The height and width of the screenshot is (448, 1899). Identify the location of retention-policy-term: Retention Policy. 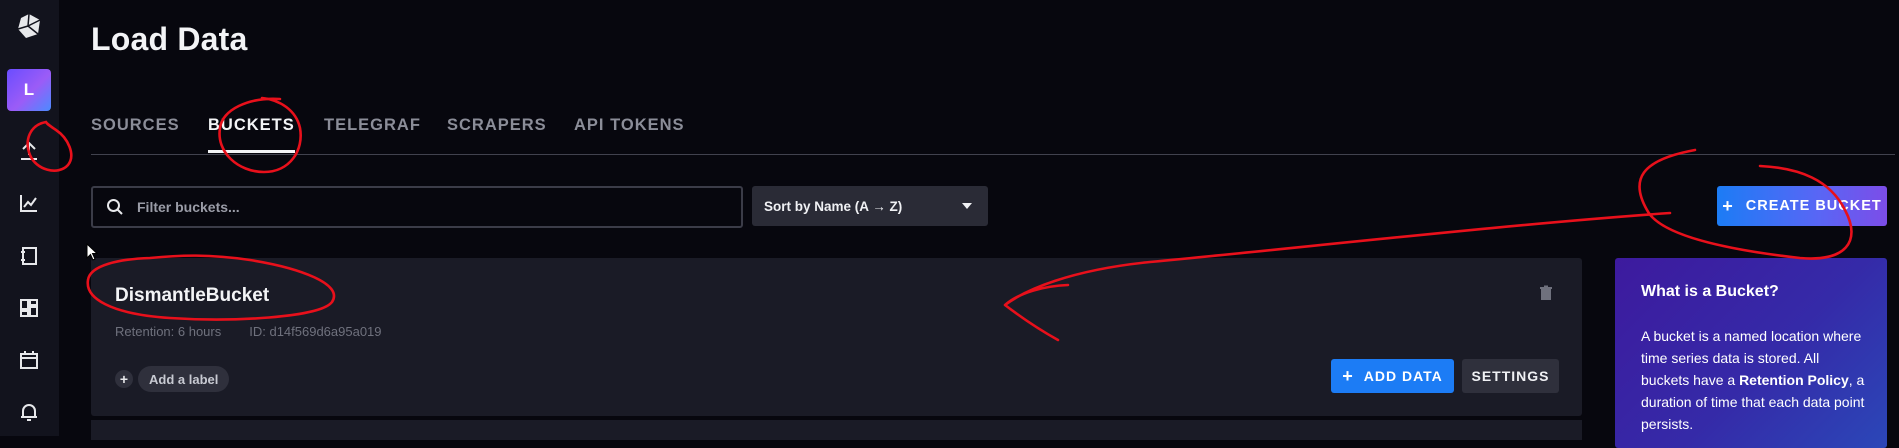
(1794, 380).